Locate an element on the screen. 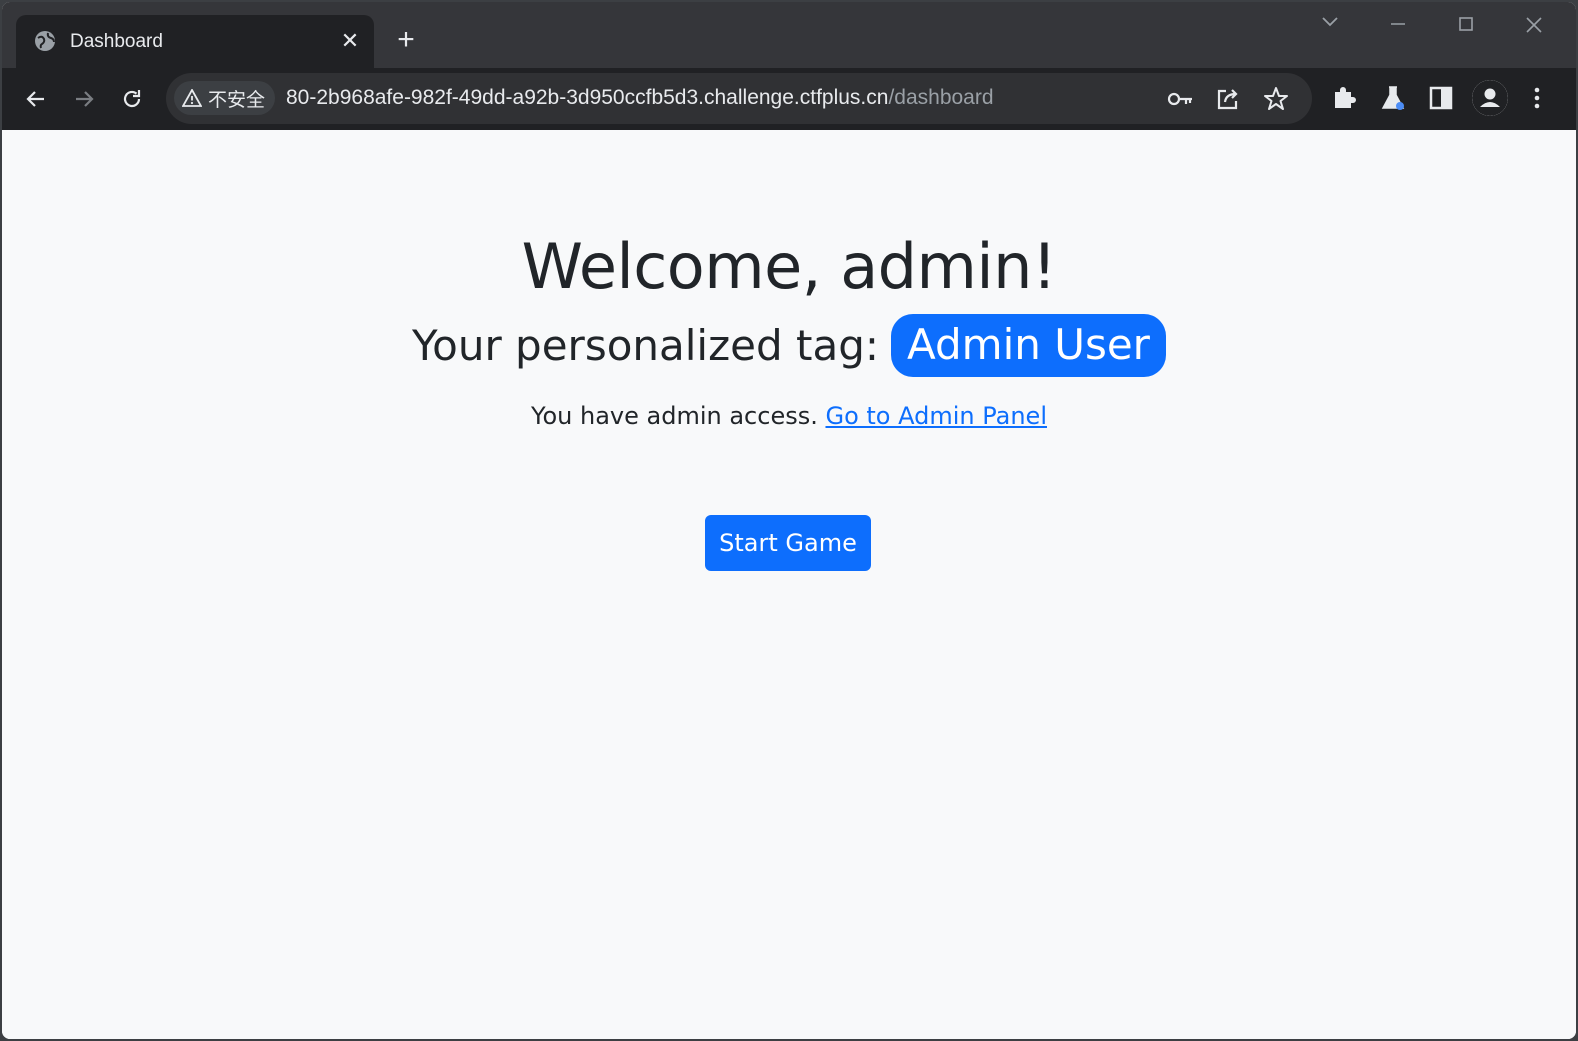  minimize-icon is located at coordinates (1398, 25).